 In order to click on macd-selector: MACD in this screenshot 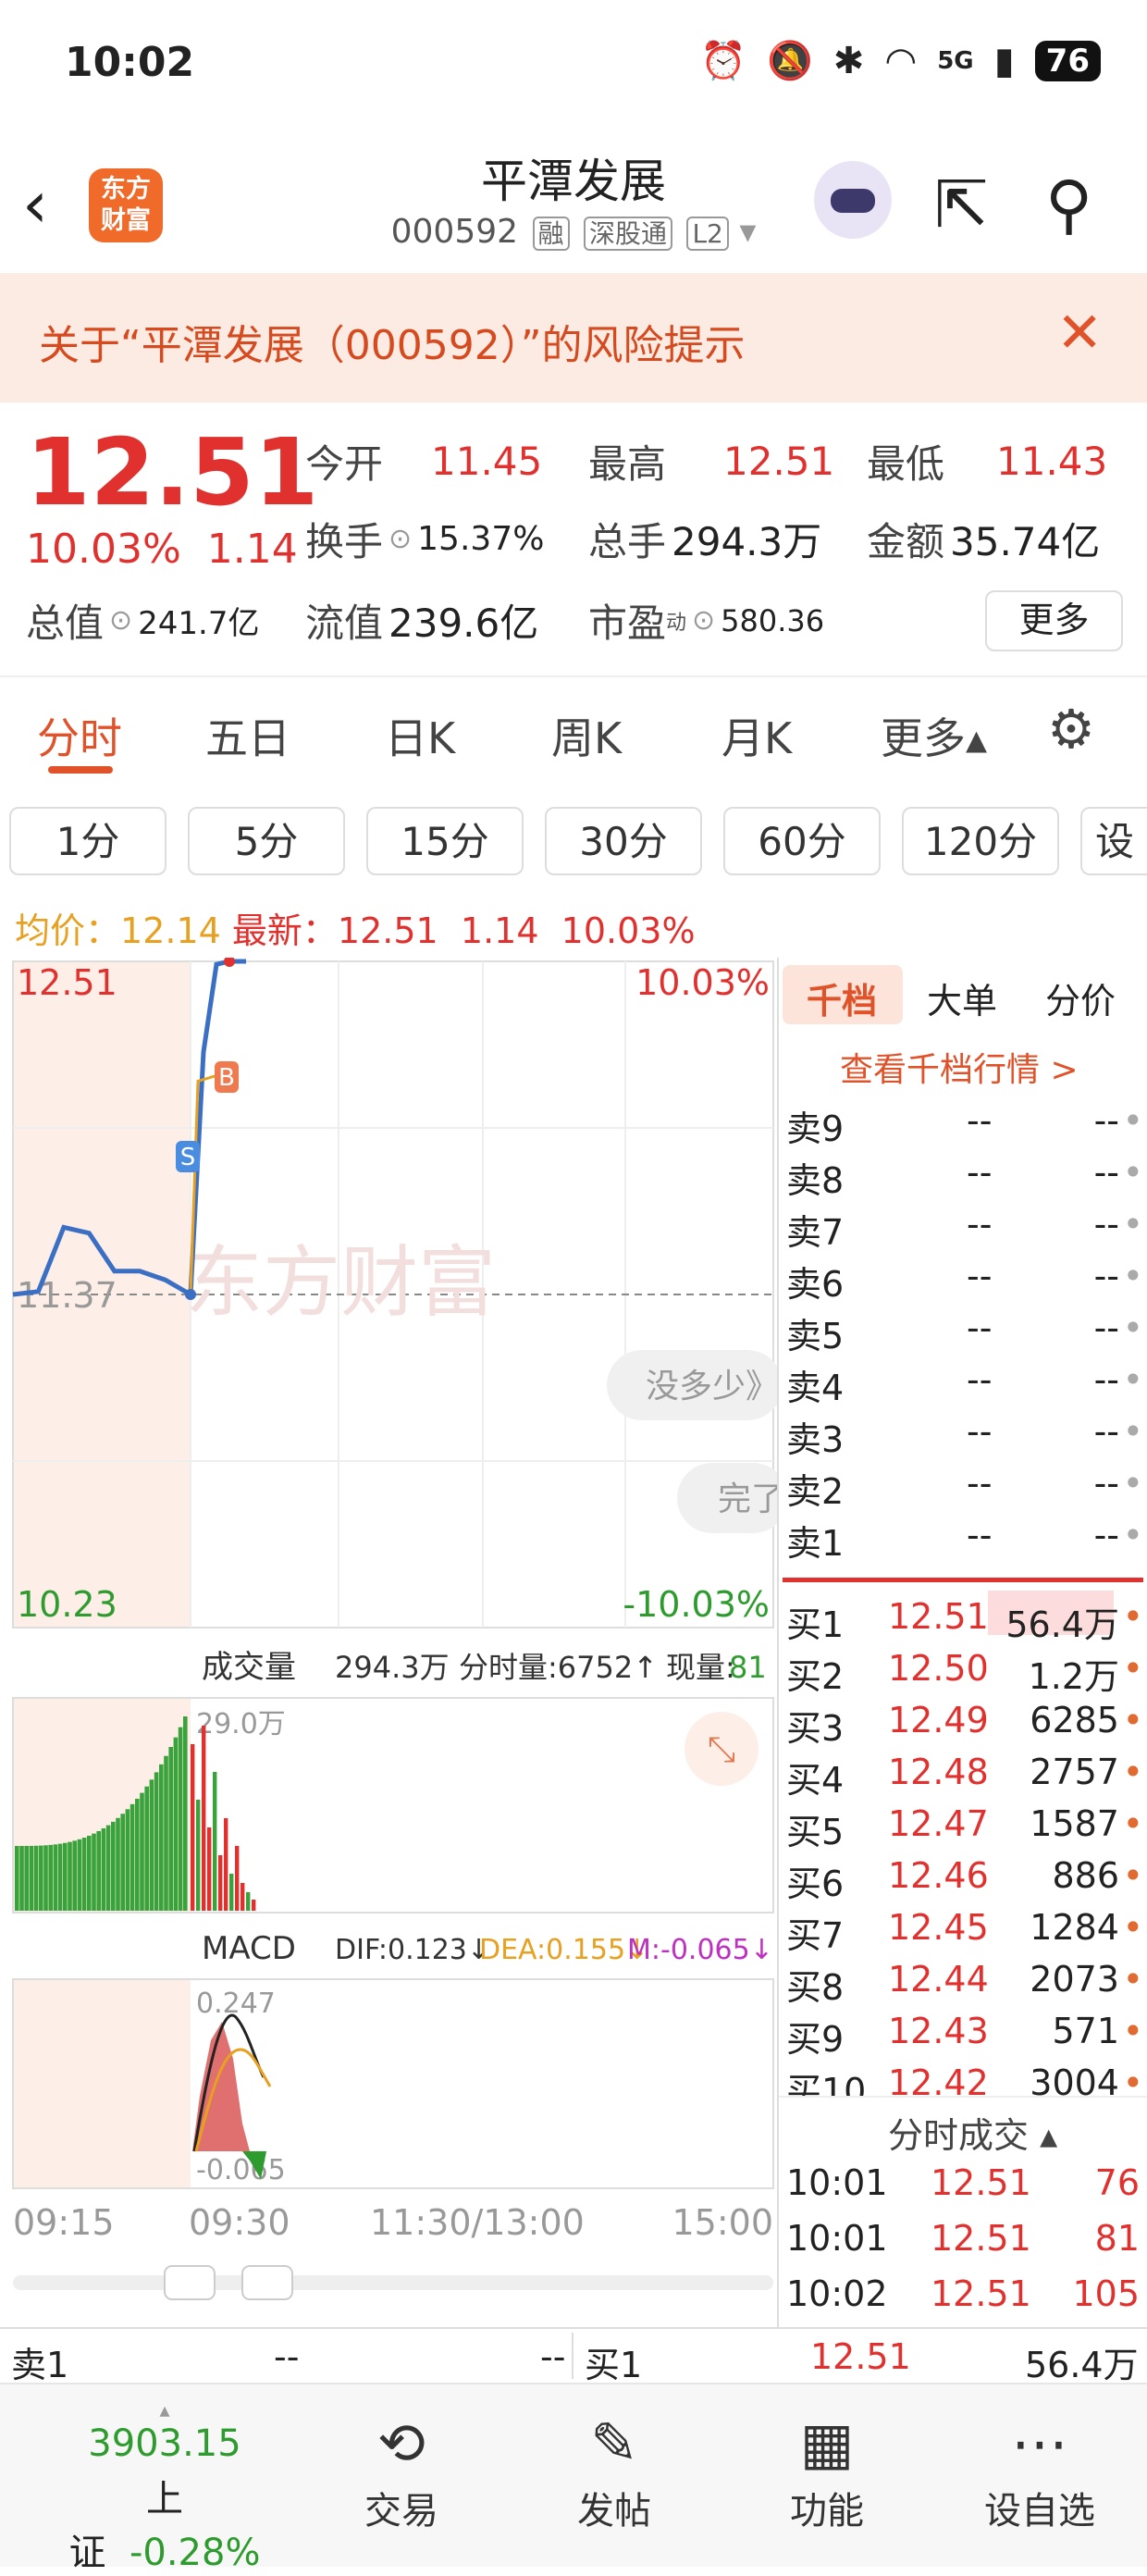, I will do `click(249, 1948)`.